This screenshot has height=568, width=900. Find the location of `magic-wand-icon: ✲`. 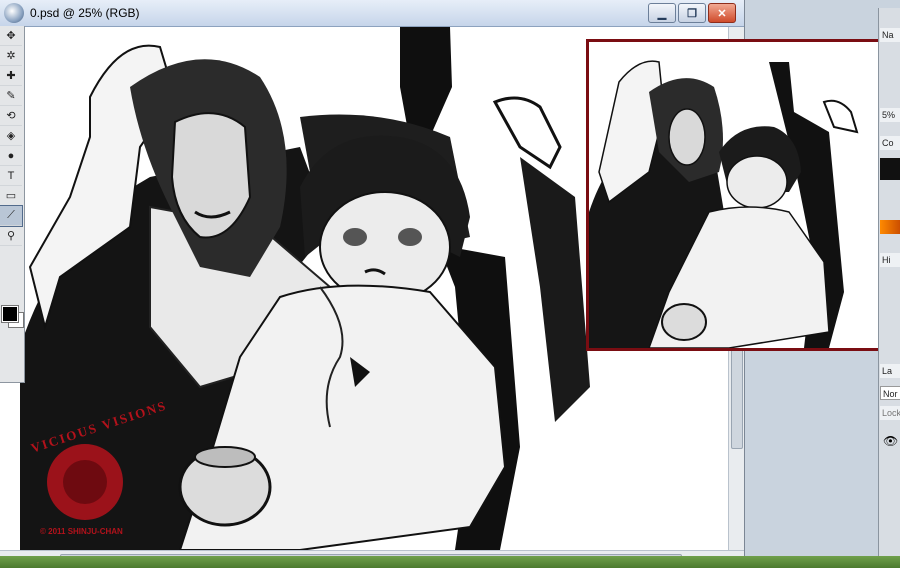

magic-wand-icon: ✲ is located at coordinates (11, 56).